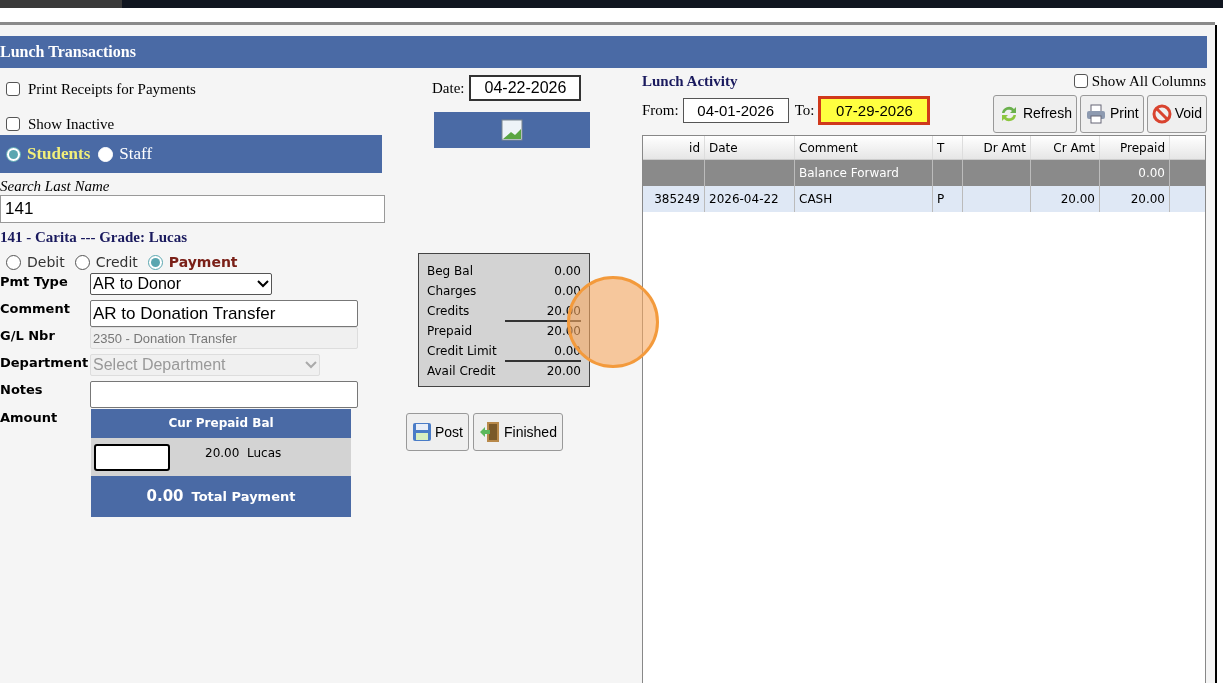 Image resolution: width=1223 pixels, height=683 pixels. Describe the element at coordinates (1095, 113) in the screenshot. I see `printer-icon` at that location.